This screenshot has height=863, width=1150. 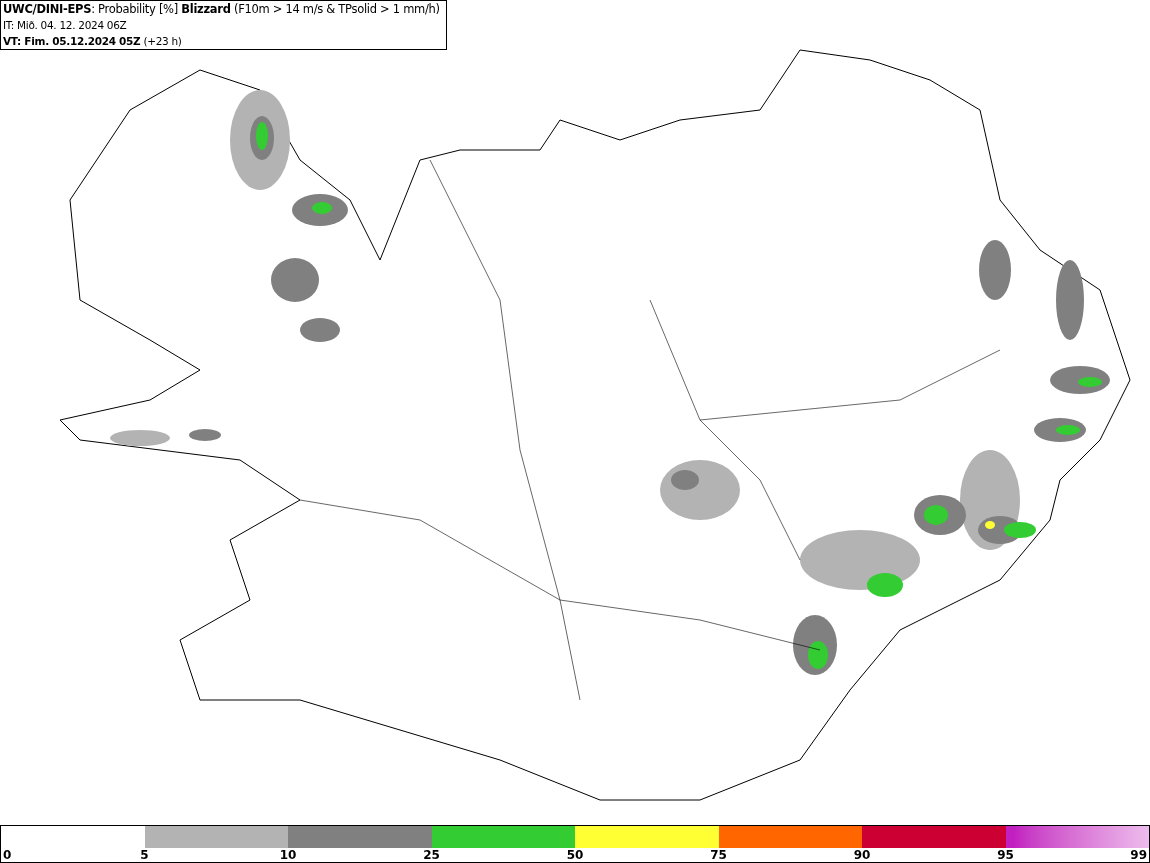 What do you see at coordinates (144, 855) in the screenshot?
I see `legend-label: 5` at bounding box center [144, 855].